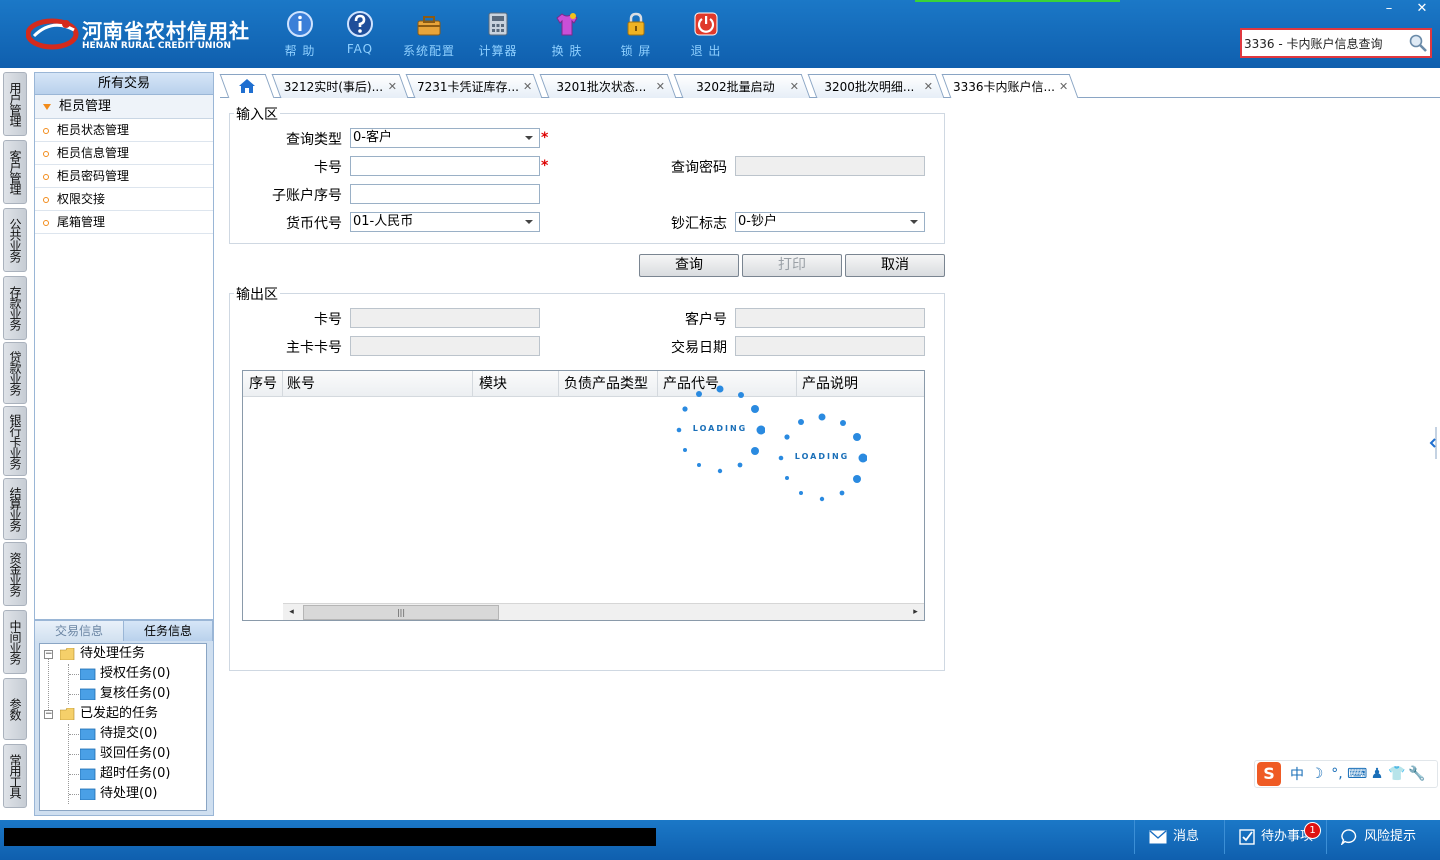 The width and height of the screenshot is (1440, 860). What do you see at coordinates (124, 199) in the screenshot?
I see `tree-item-permission-handover: 权限交接` at bounding box center [124, 199].